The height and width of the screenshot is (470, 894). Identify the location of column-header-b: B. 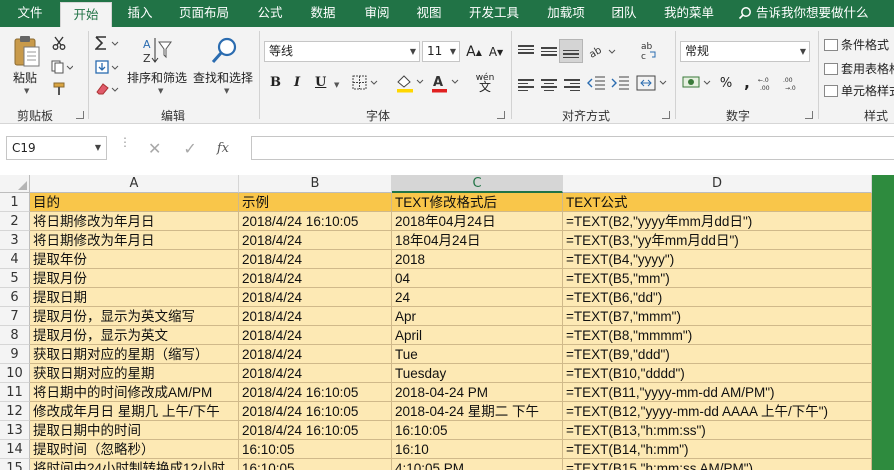
(315, 184).